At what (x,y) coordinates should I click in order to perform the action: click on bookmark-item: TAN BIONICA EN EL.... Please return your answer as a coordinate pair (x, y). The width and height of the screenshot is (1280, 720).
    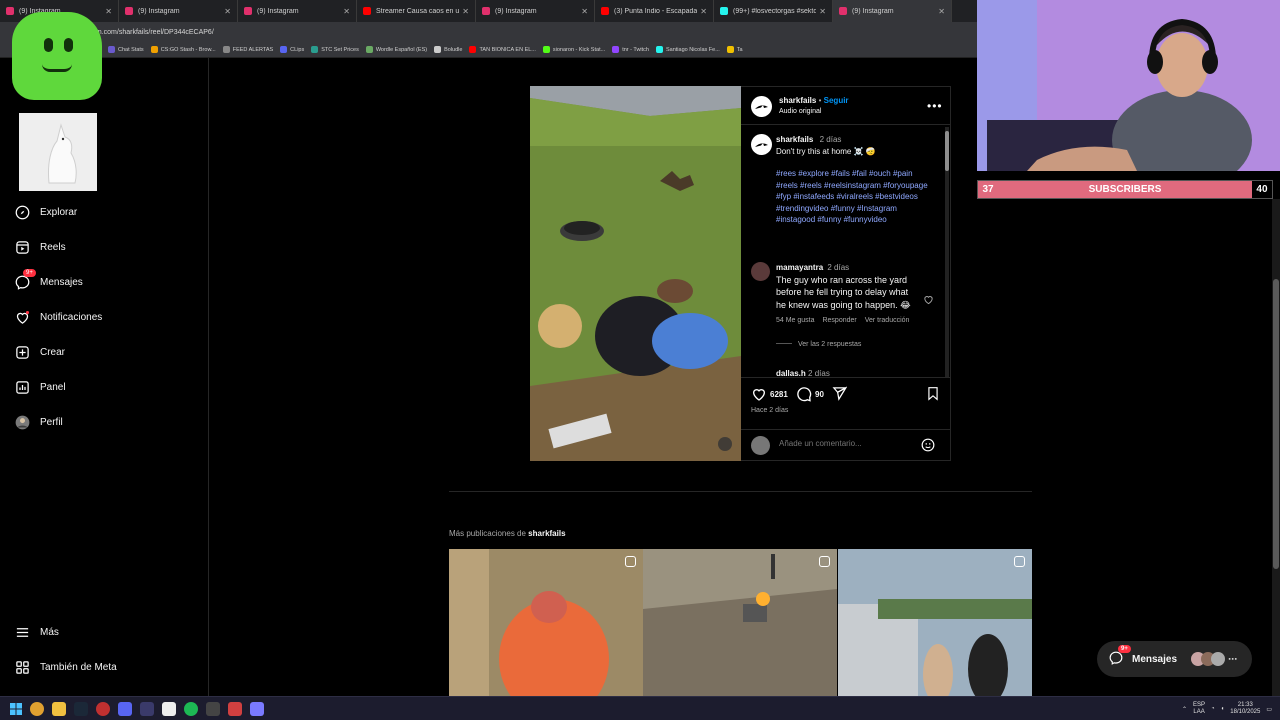
    Looking at the image, I should click on (502, 49).